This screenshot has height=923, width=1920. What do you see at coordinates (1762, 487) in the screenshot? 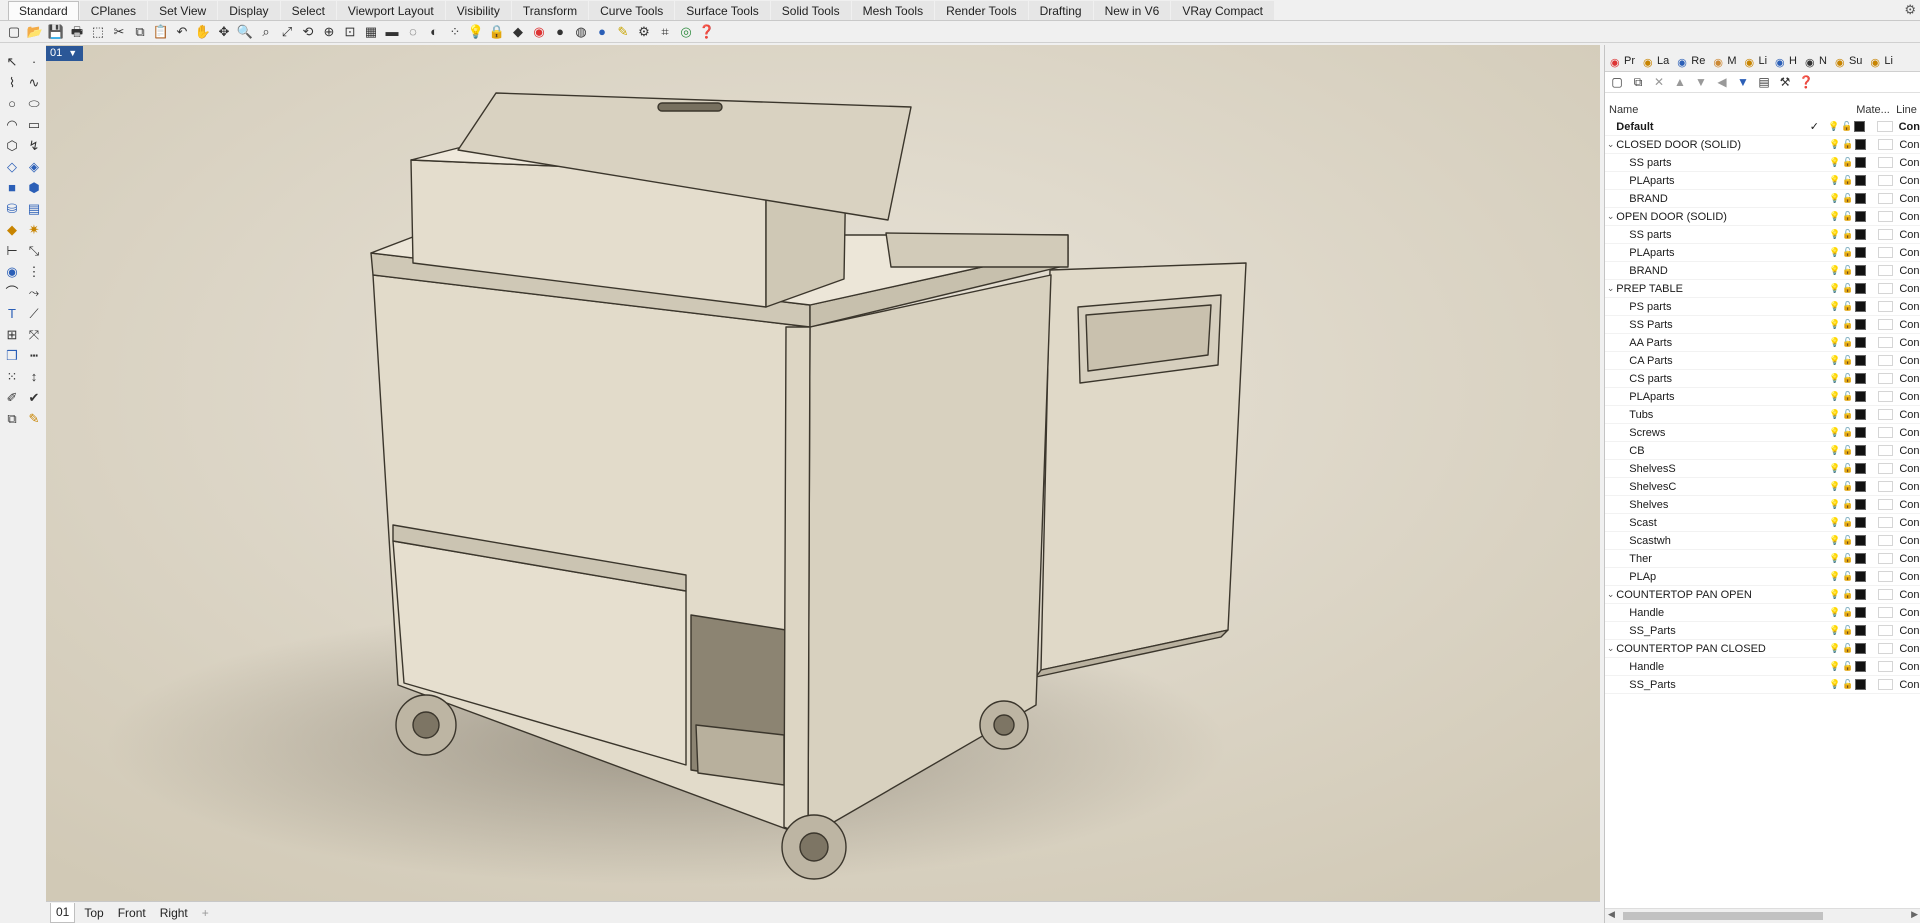
I see `layer-row: ShelvesC 💡 🔓 Con` at bounding box center [1762, 487].